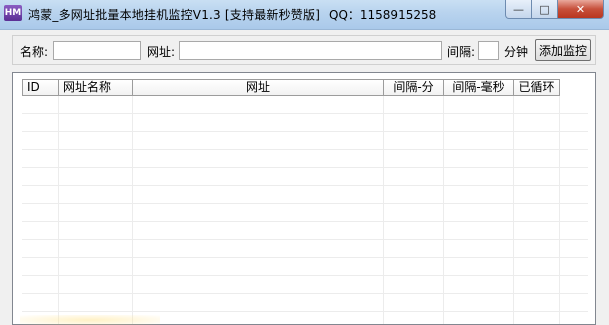 This screenshot has width=609, height=325. I want to click on app-icon: HM, so click(13, 13).